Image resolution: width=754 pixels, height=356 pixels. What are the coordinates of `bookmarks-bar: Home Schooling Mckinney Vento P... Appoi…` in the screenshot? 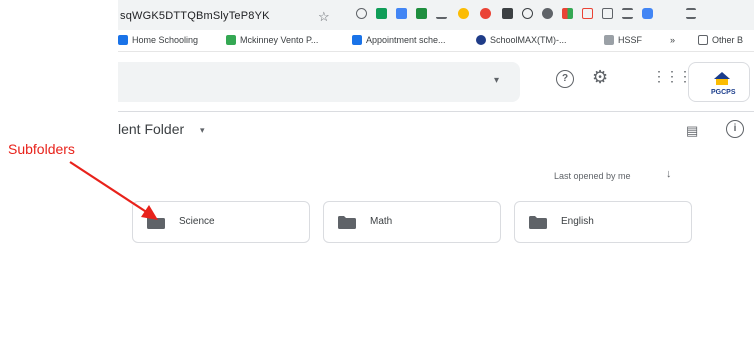 It's located at (436, 41).